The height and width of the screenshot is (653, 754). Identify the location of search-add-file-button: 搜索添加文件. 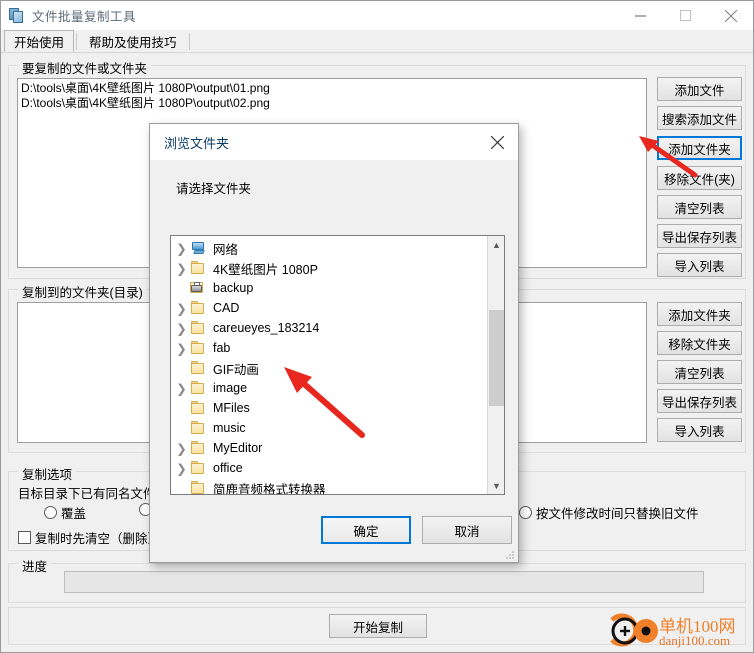
(699, 118).